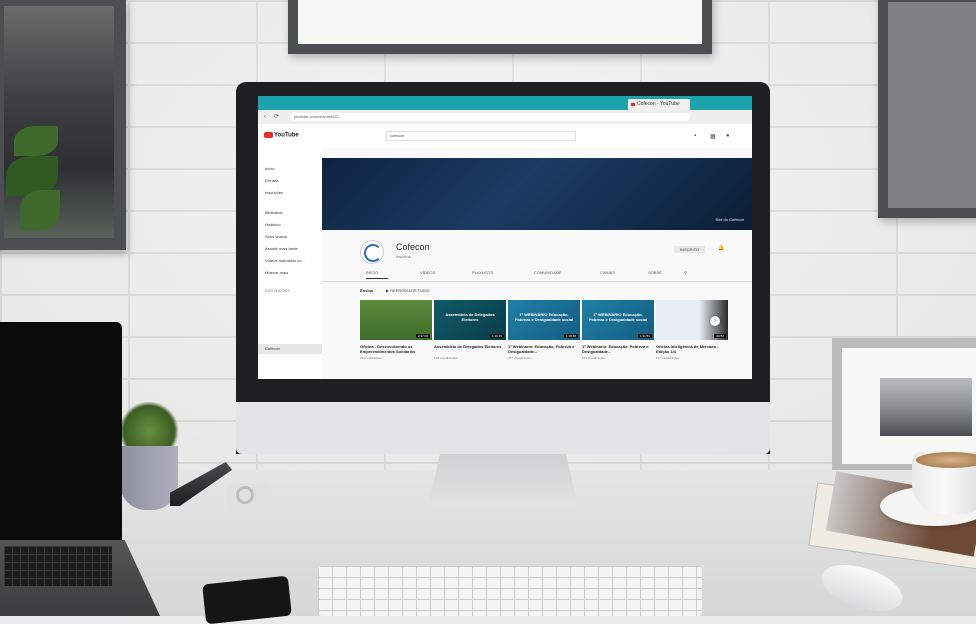 This screenshot has height=624, width=976. I want to click on tab-playlists: PLAYLISTS, so click(482, 272).